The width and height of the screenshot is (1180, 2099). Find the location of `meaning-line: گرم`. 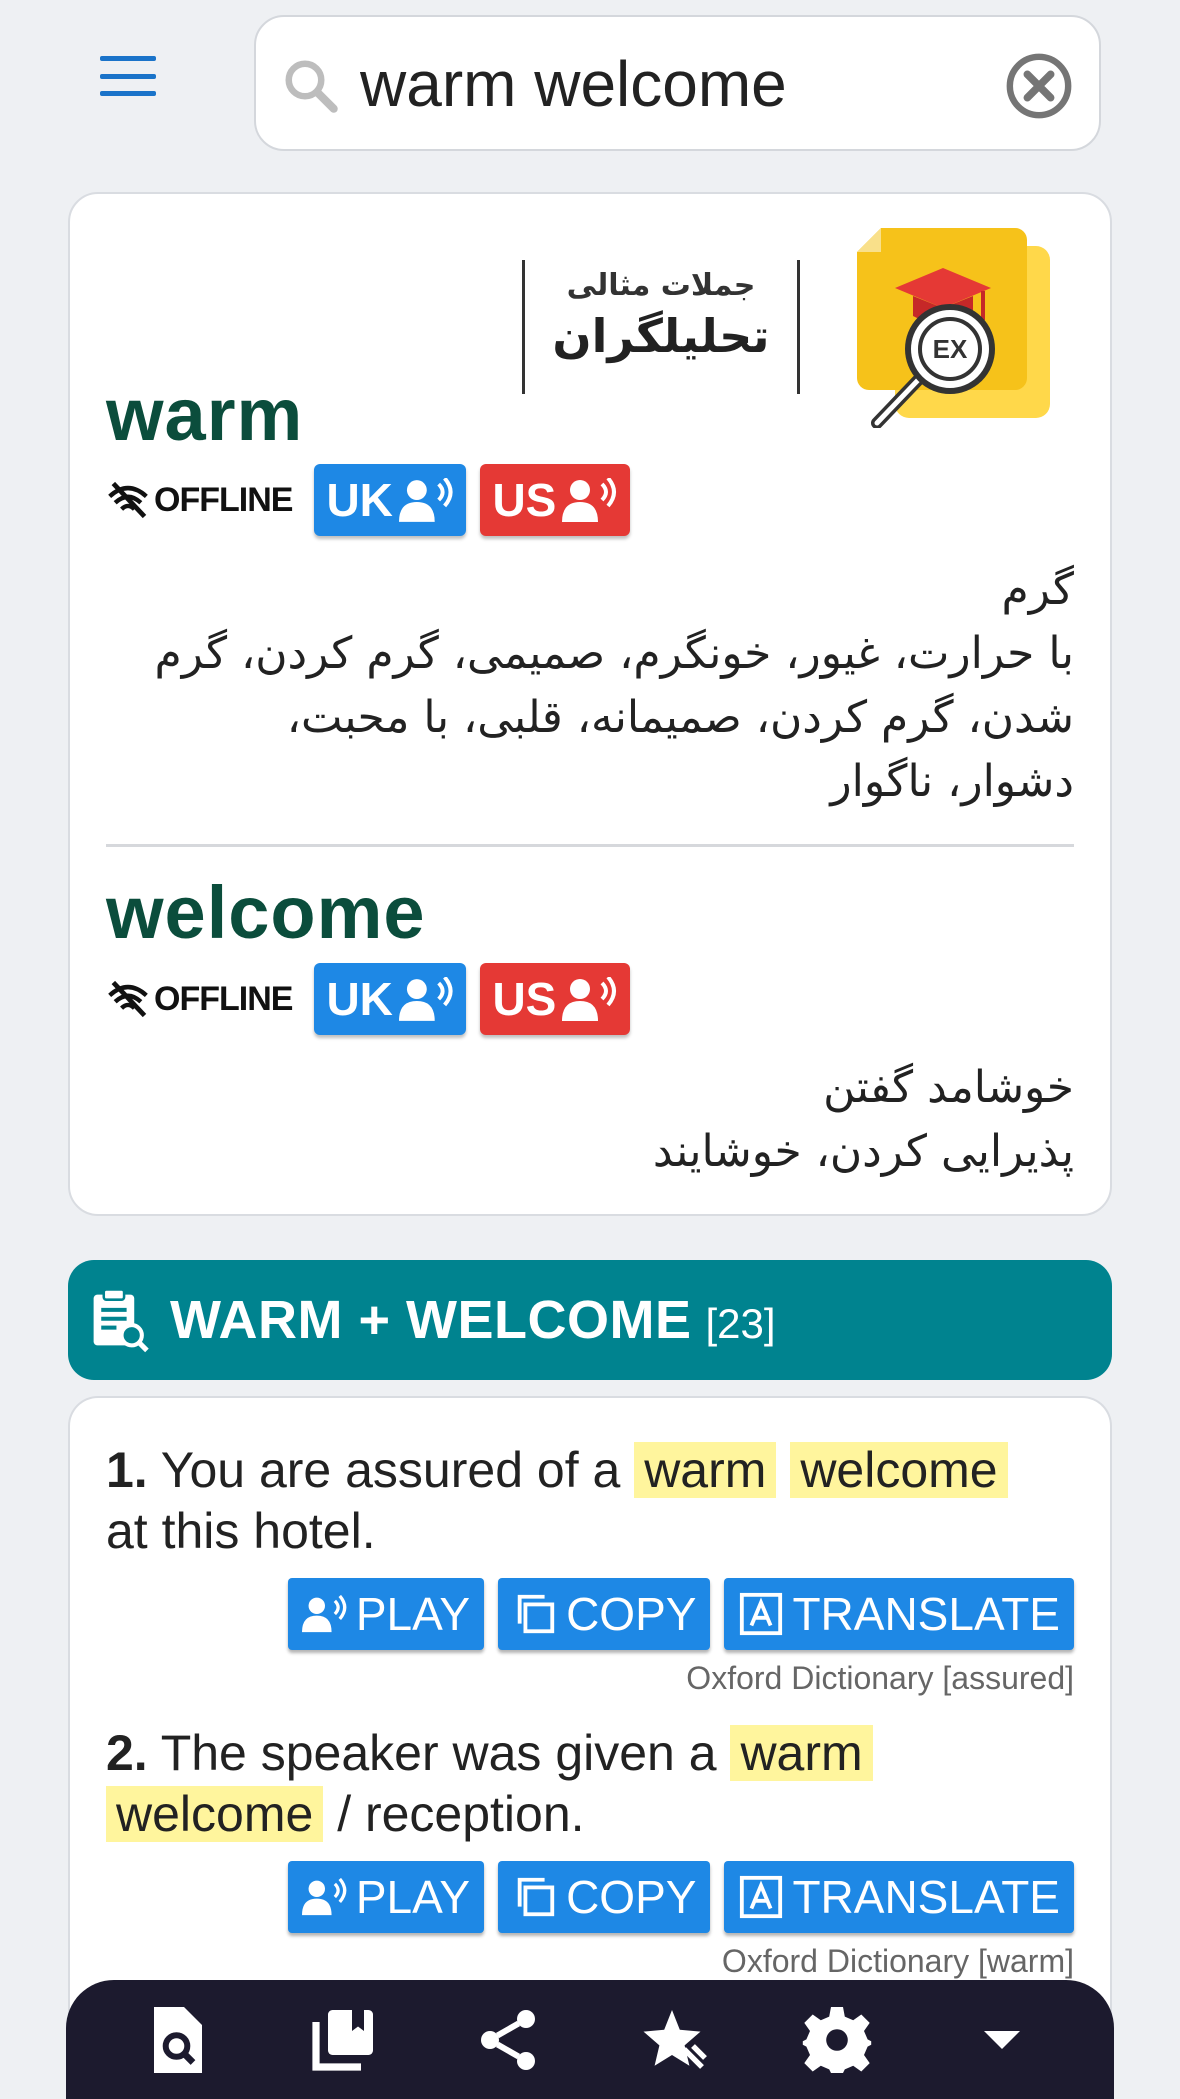

meaning-line: گرم is located at coordinates (1037, 589).